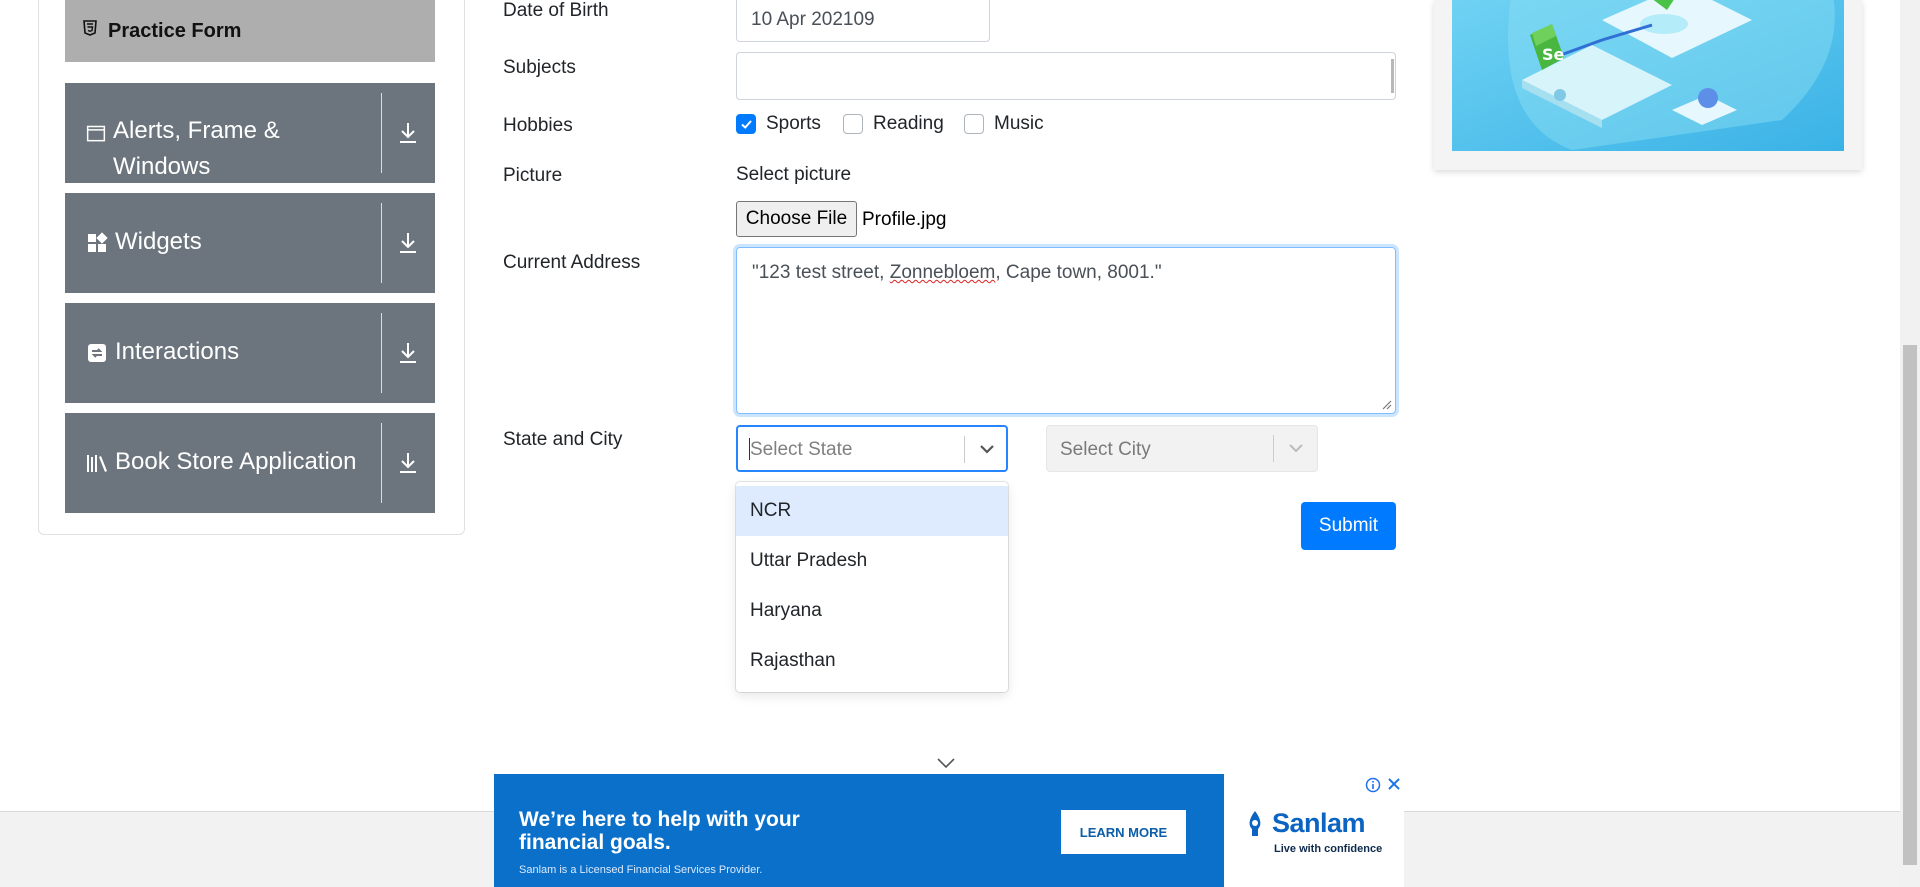 This screenshot has height=887, width=1920. What do you see at coordinates (97, 463) in the screenshot?
I see `books-icon` at bounding box center [97, 463].